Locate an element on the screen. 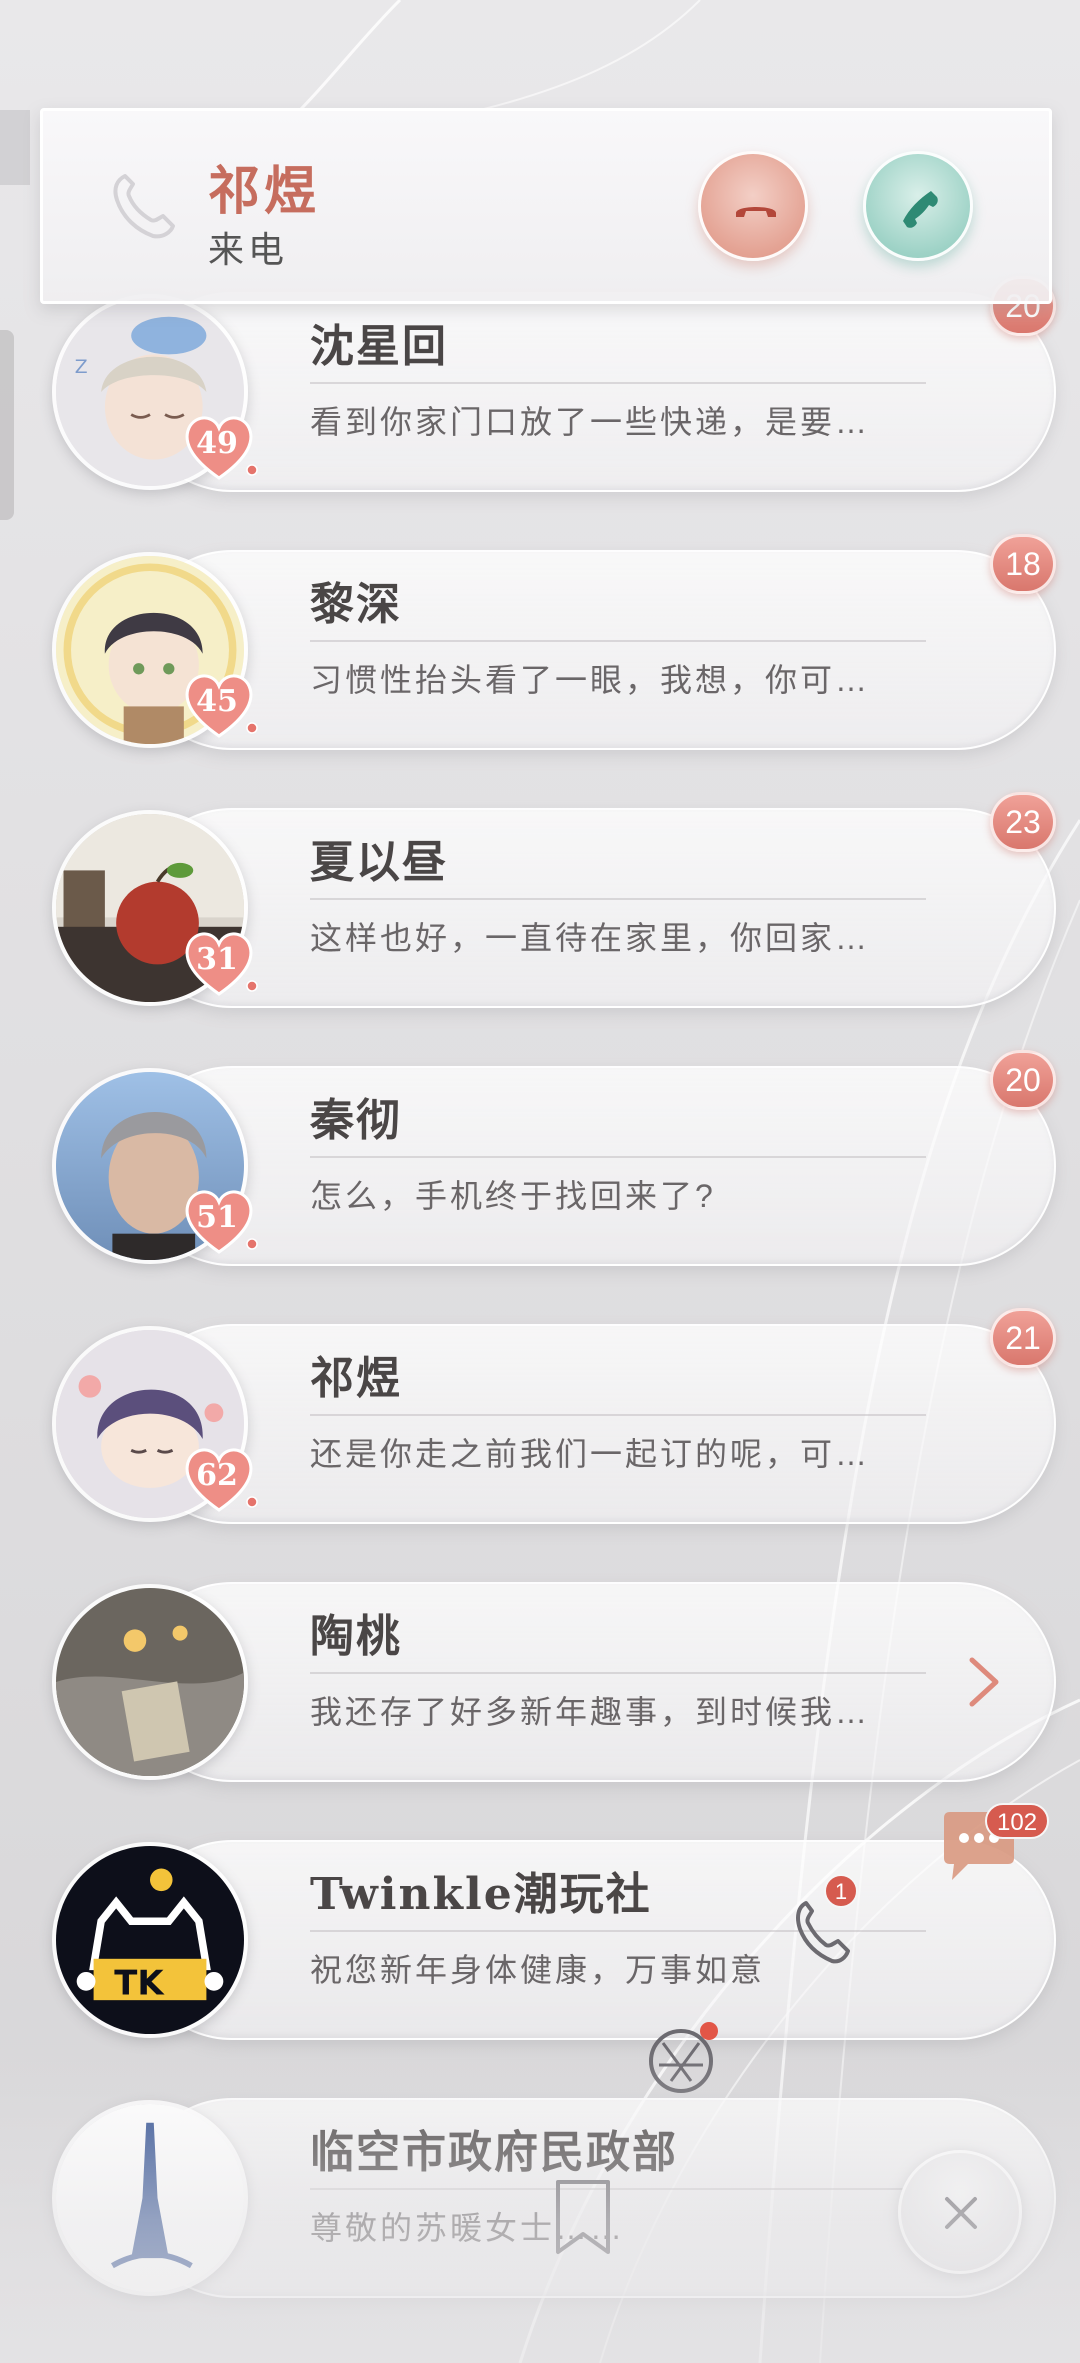 Image resolution: width=1080 pixels, height=2363 pixels. unread-badge: 23 is located at coordinates (1023, 822).